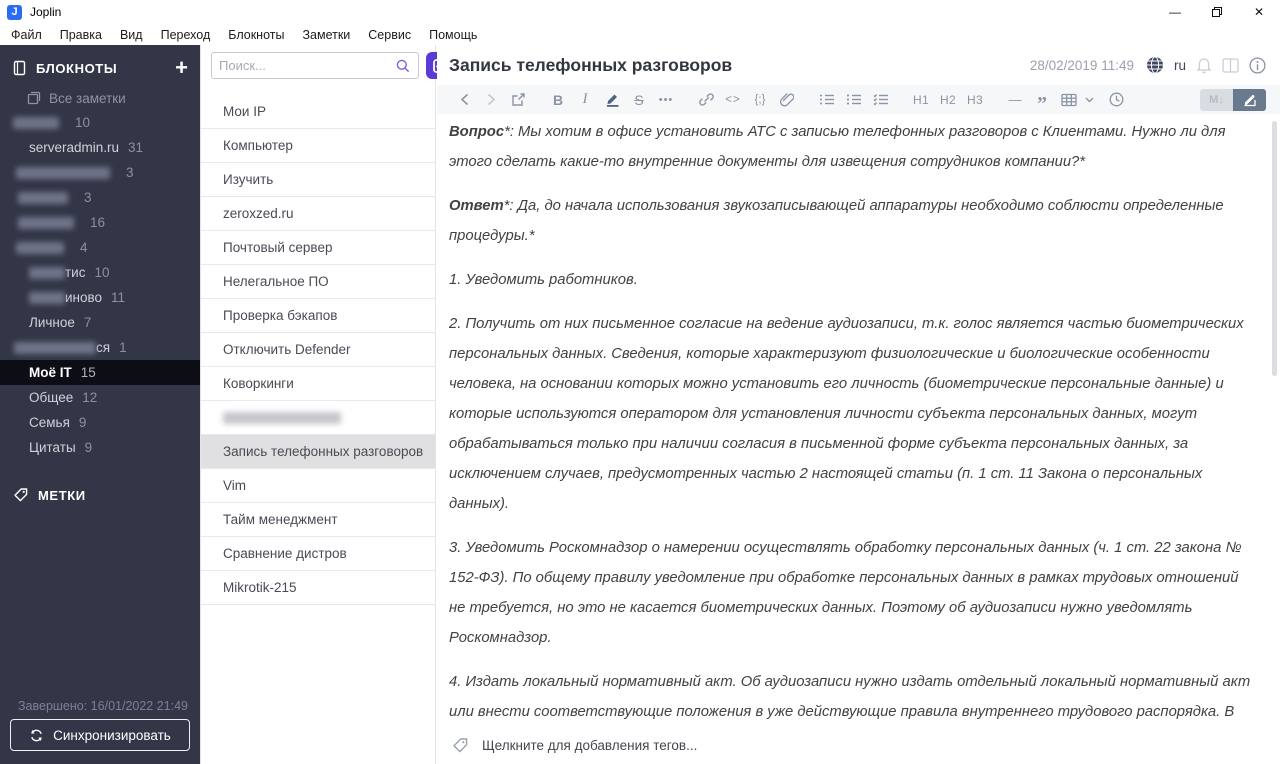 Image resolution: width=1280 pixels, height=764 pixels. Describe the element at coordinates (640, 12) in the screenshot. I see `window-titlebar: J Joplin — ✕` at that location.